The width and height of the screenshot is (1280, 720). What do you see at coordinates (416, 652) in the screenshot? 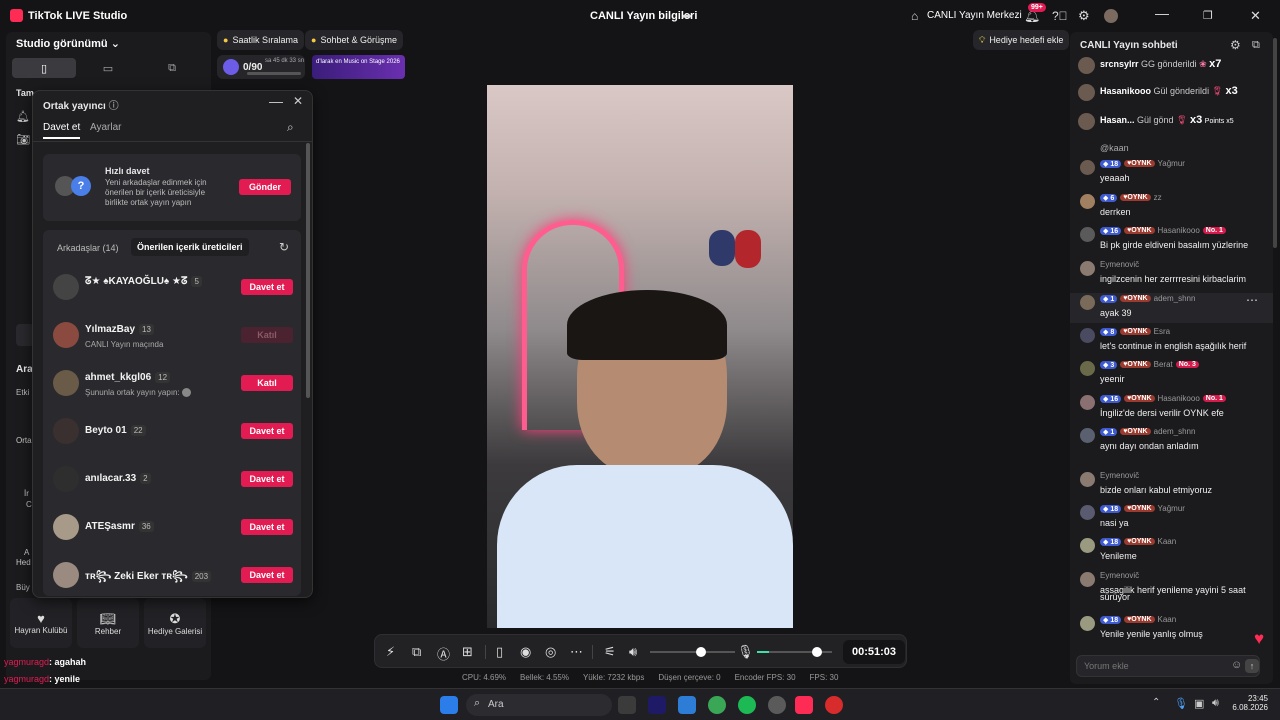
I see `effects-icon: ⧉` at bounding box center [416, 652].